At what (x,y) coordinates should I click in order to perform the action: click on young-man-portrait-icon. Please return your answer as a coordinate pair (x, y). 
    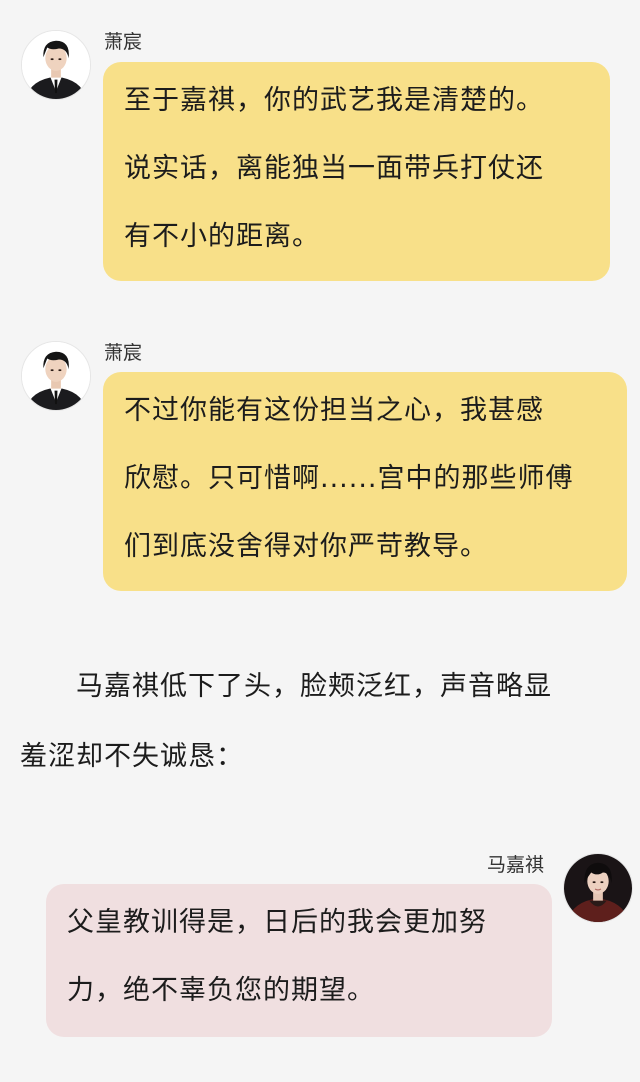
    Looking at the image, I should click on (598, 888).